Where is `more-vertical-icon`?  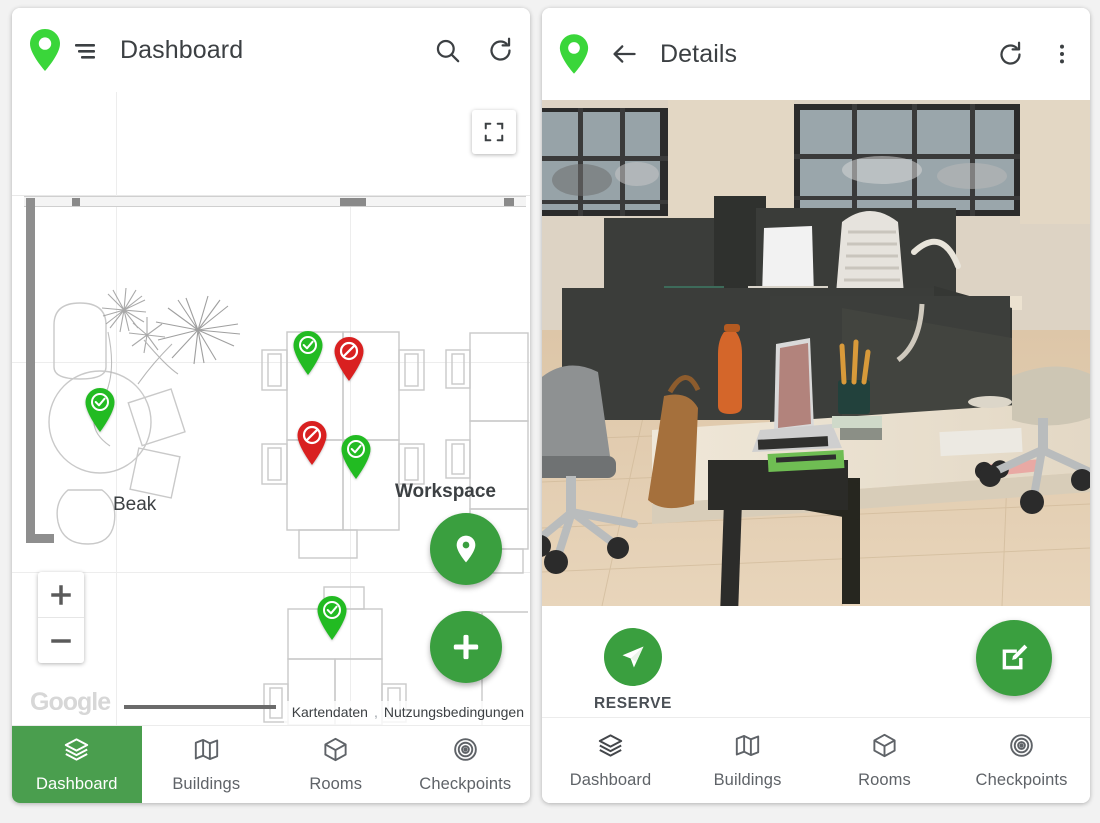
more-vertical-icon is located at coordinates (1062, 54).